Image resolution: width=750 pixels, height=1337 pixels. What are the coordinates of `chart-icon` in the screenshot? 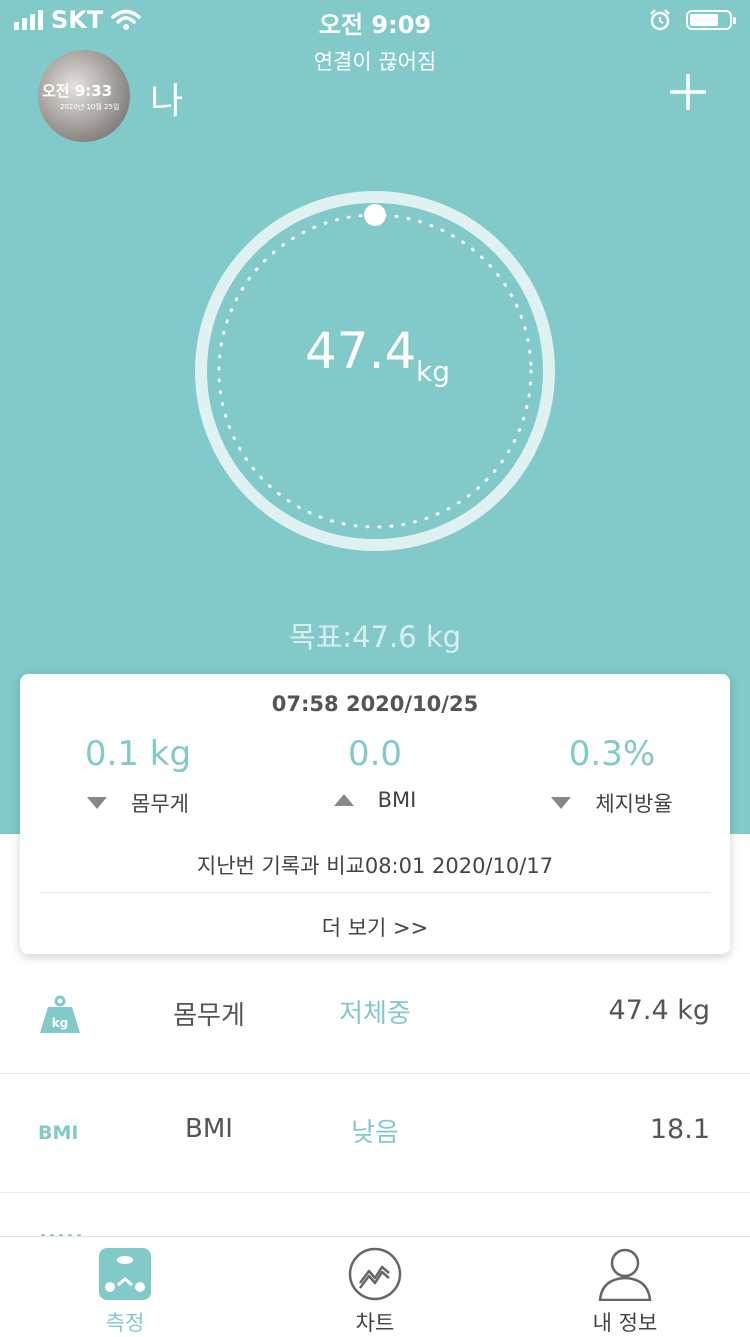 It's located at (375, 1274).